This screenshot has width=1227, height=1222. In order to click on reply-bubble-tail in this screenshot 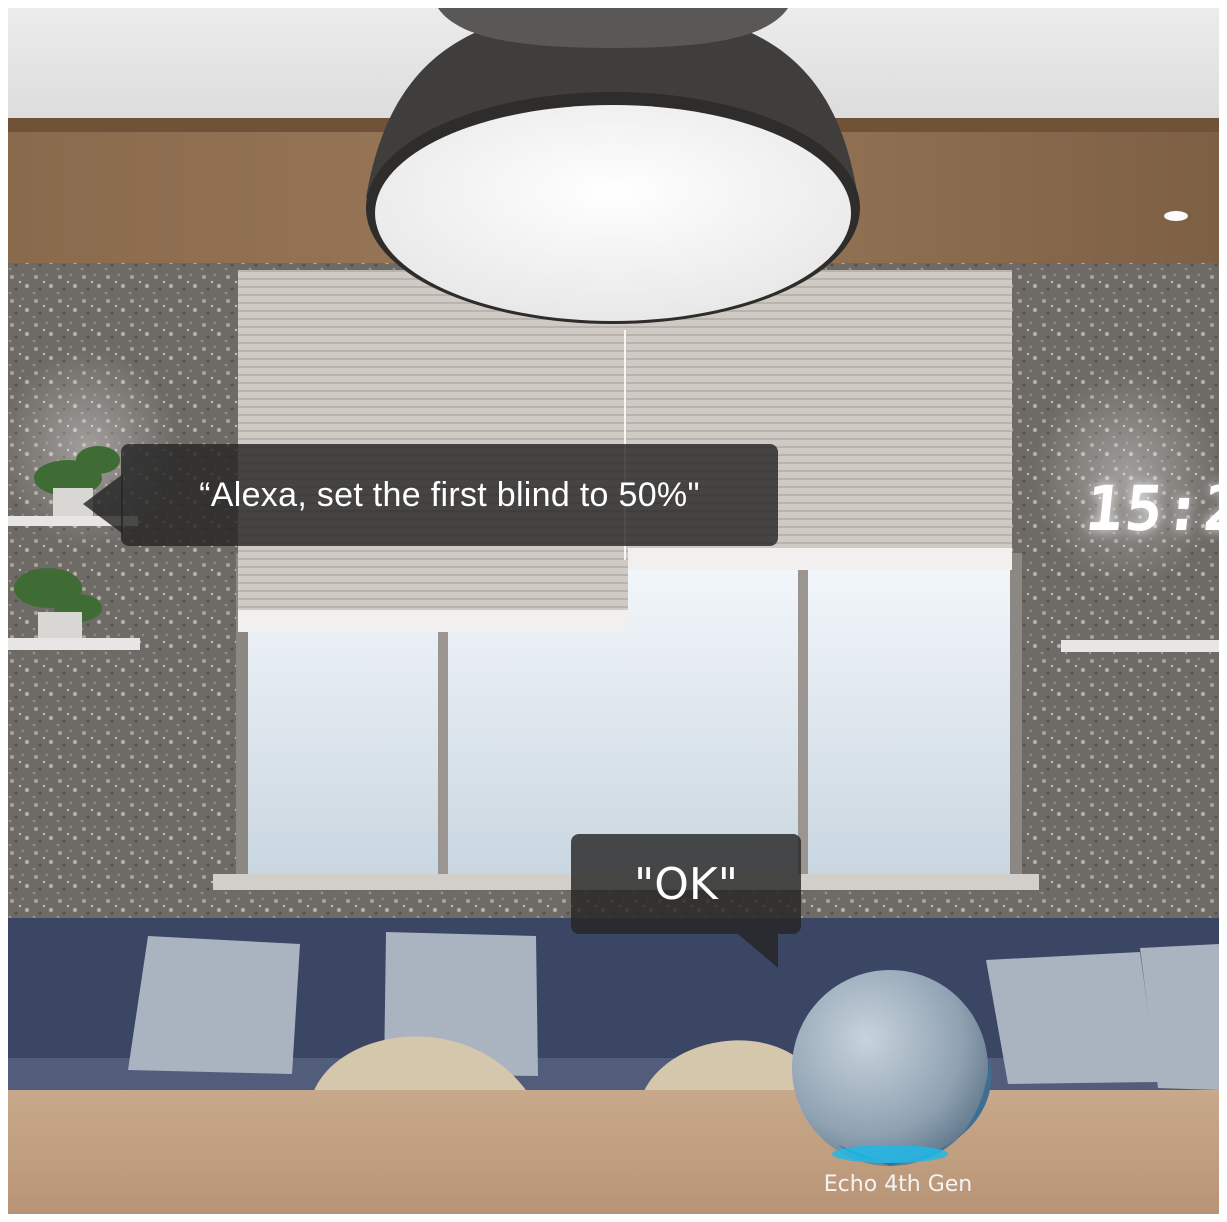, I will do `click(758, 951)`.